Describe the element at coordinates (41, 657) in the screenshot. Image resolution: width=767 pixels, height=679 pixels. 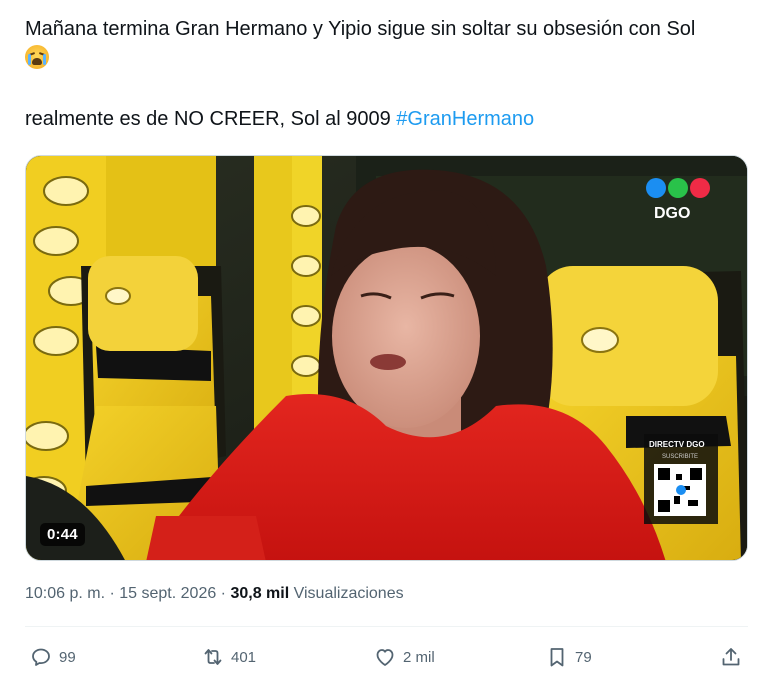
I see `reply-icon` at that location.